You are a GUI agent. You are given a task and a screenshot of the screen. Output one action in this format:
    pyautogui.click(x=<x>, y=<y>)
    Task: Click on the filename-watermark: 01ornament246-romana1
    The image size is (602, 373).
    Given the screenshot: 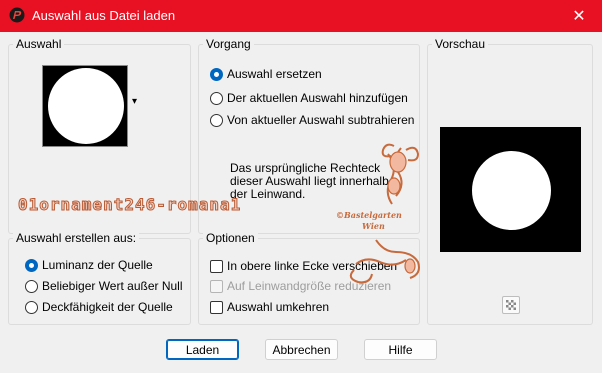 What is the action you would take?
    pyautogui.click(x=129, y=205)
    